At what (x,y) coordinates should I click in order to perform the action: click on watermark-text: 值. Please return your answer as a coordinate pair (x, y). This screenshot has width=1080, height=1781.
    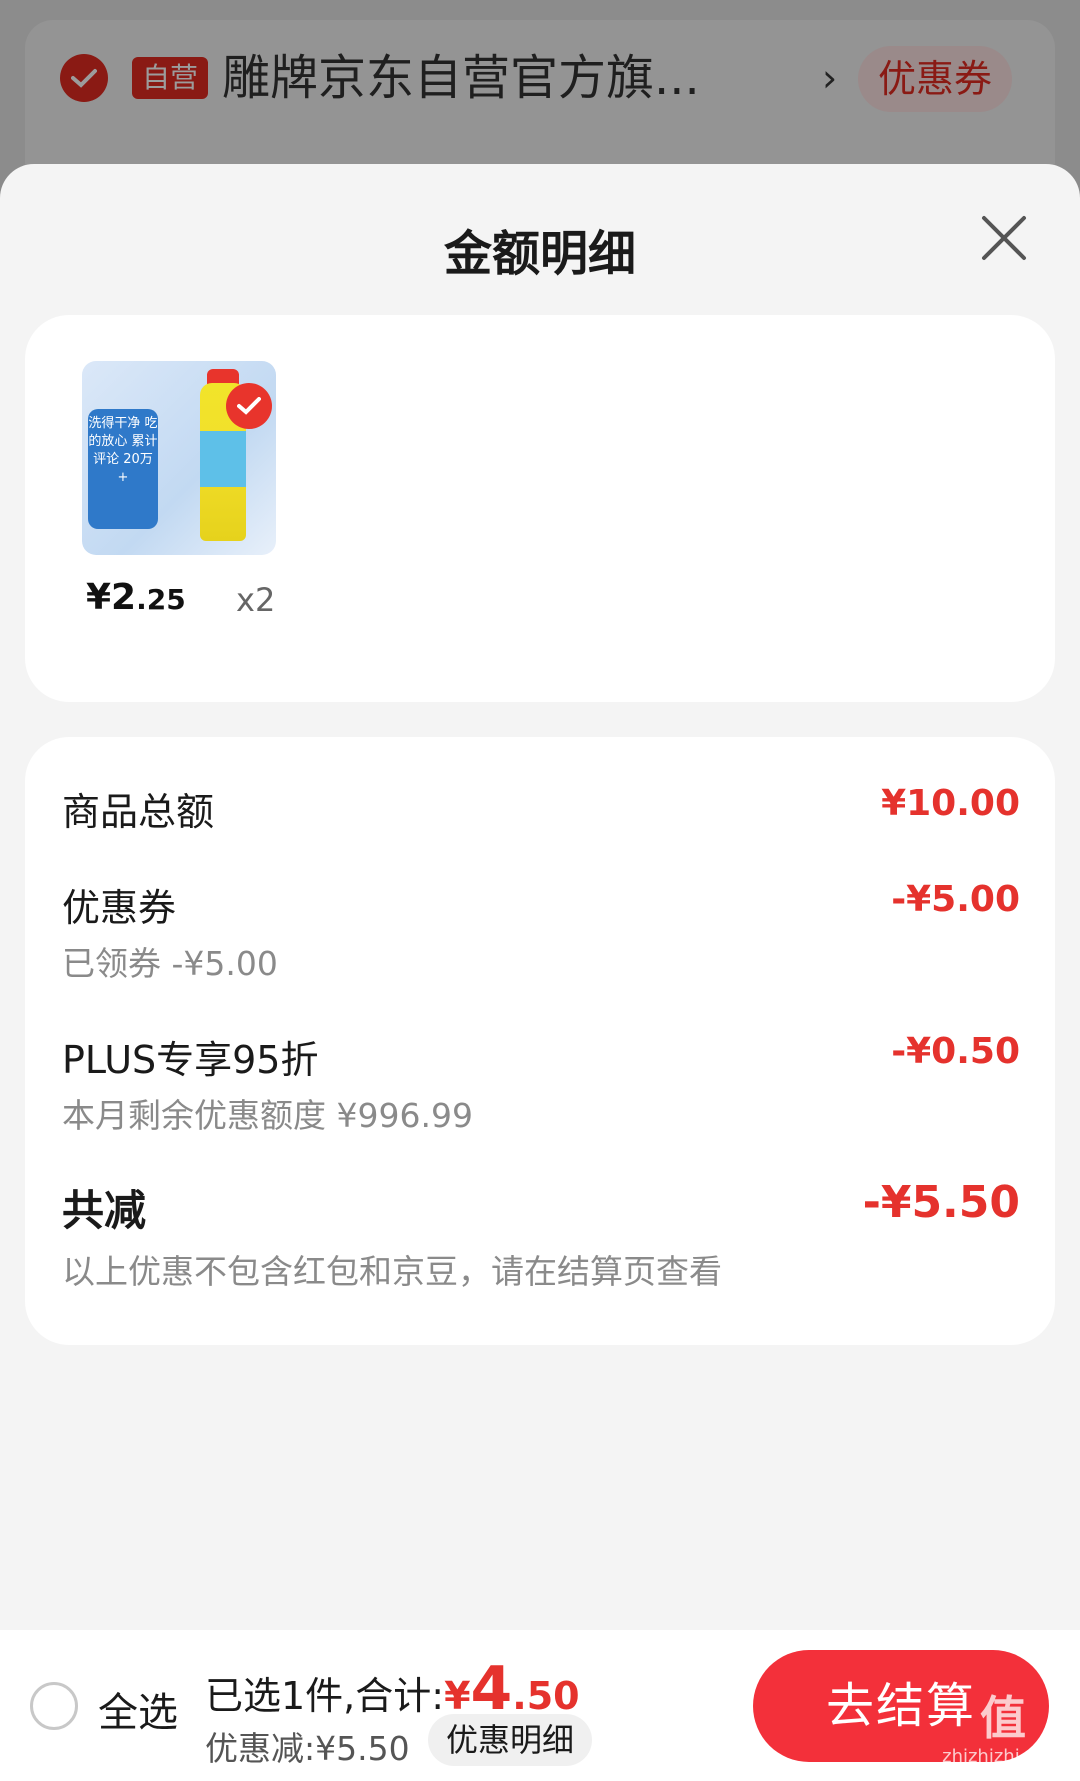
    Looking at the image, I should click on (1003, 1718).